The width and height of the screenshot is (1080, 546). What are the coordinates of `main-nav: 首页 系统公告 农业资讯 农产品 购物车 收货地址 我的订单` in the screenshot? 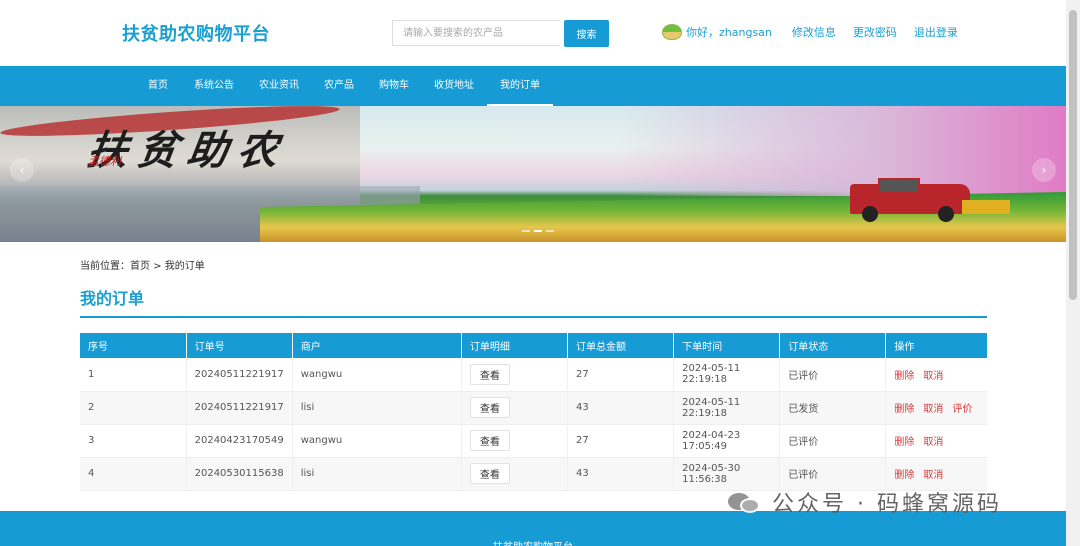 It's located at (533, 86).